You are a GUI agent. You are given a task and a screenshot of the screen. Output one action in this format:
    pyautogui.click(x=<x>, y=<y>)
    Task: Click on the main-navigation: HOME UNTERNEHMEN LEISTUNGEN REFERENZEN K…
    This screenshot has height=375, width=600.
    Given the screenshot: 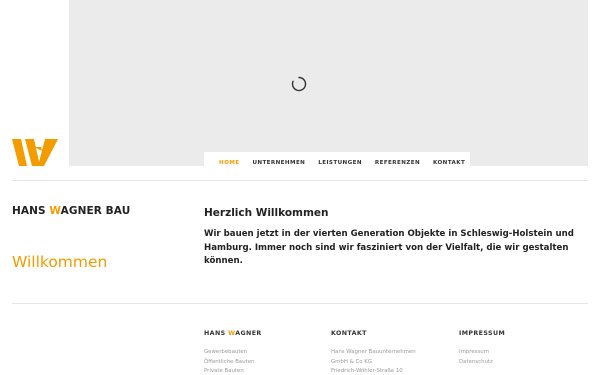 What is the action you would take?
    pyautogui.click(x=337, y=163)
    